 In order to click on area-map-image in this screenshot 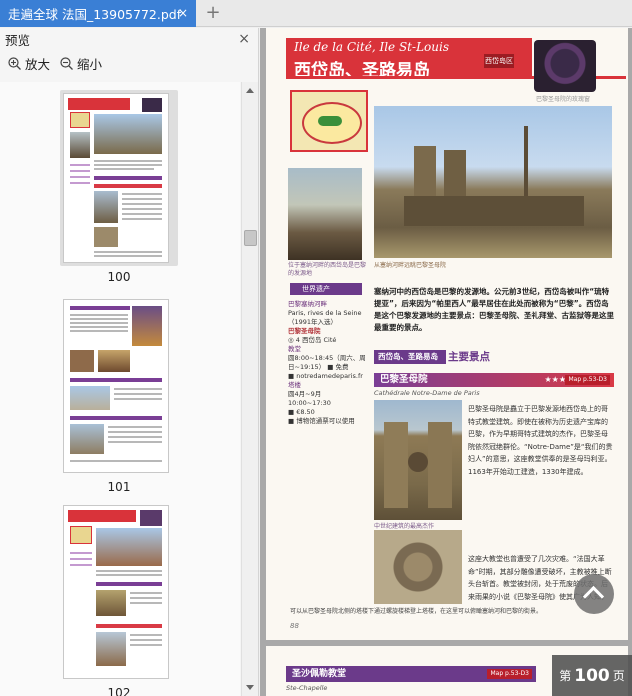, I will do `click(329, 121)`.